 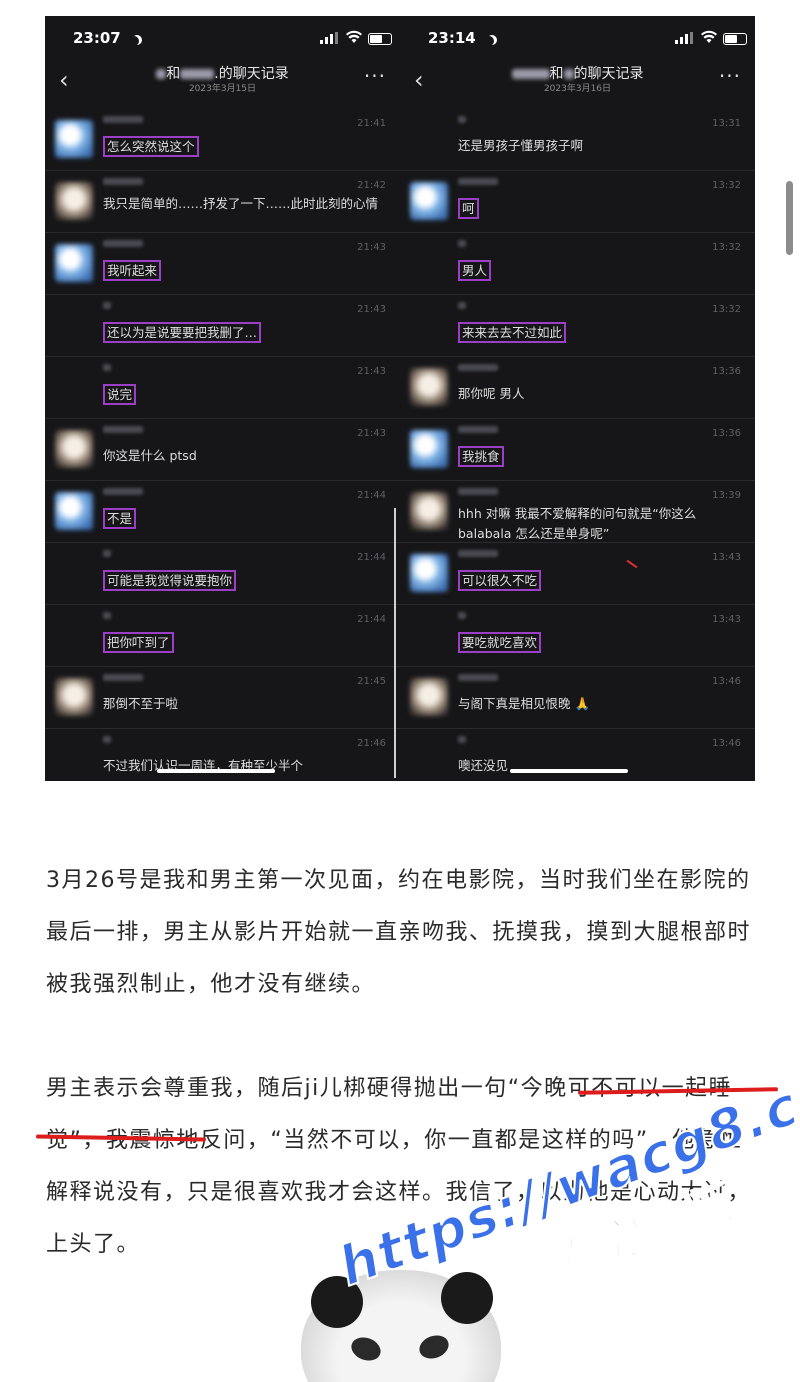 I want to click on message-text: 那倒不至于啦, so click(x=141, y=703).